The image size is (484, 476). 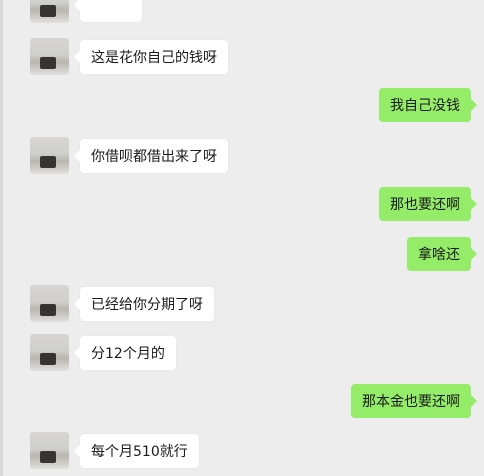 I want to click on incoming-message-bubble: 分12个月的, so click(x=125, y=353).